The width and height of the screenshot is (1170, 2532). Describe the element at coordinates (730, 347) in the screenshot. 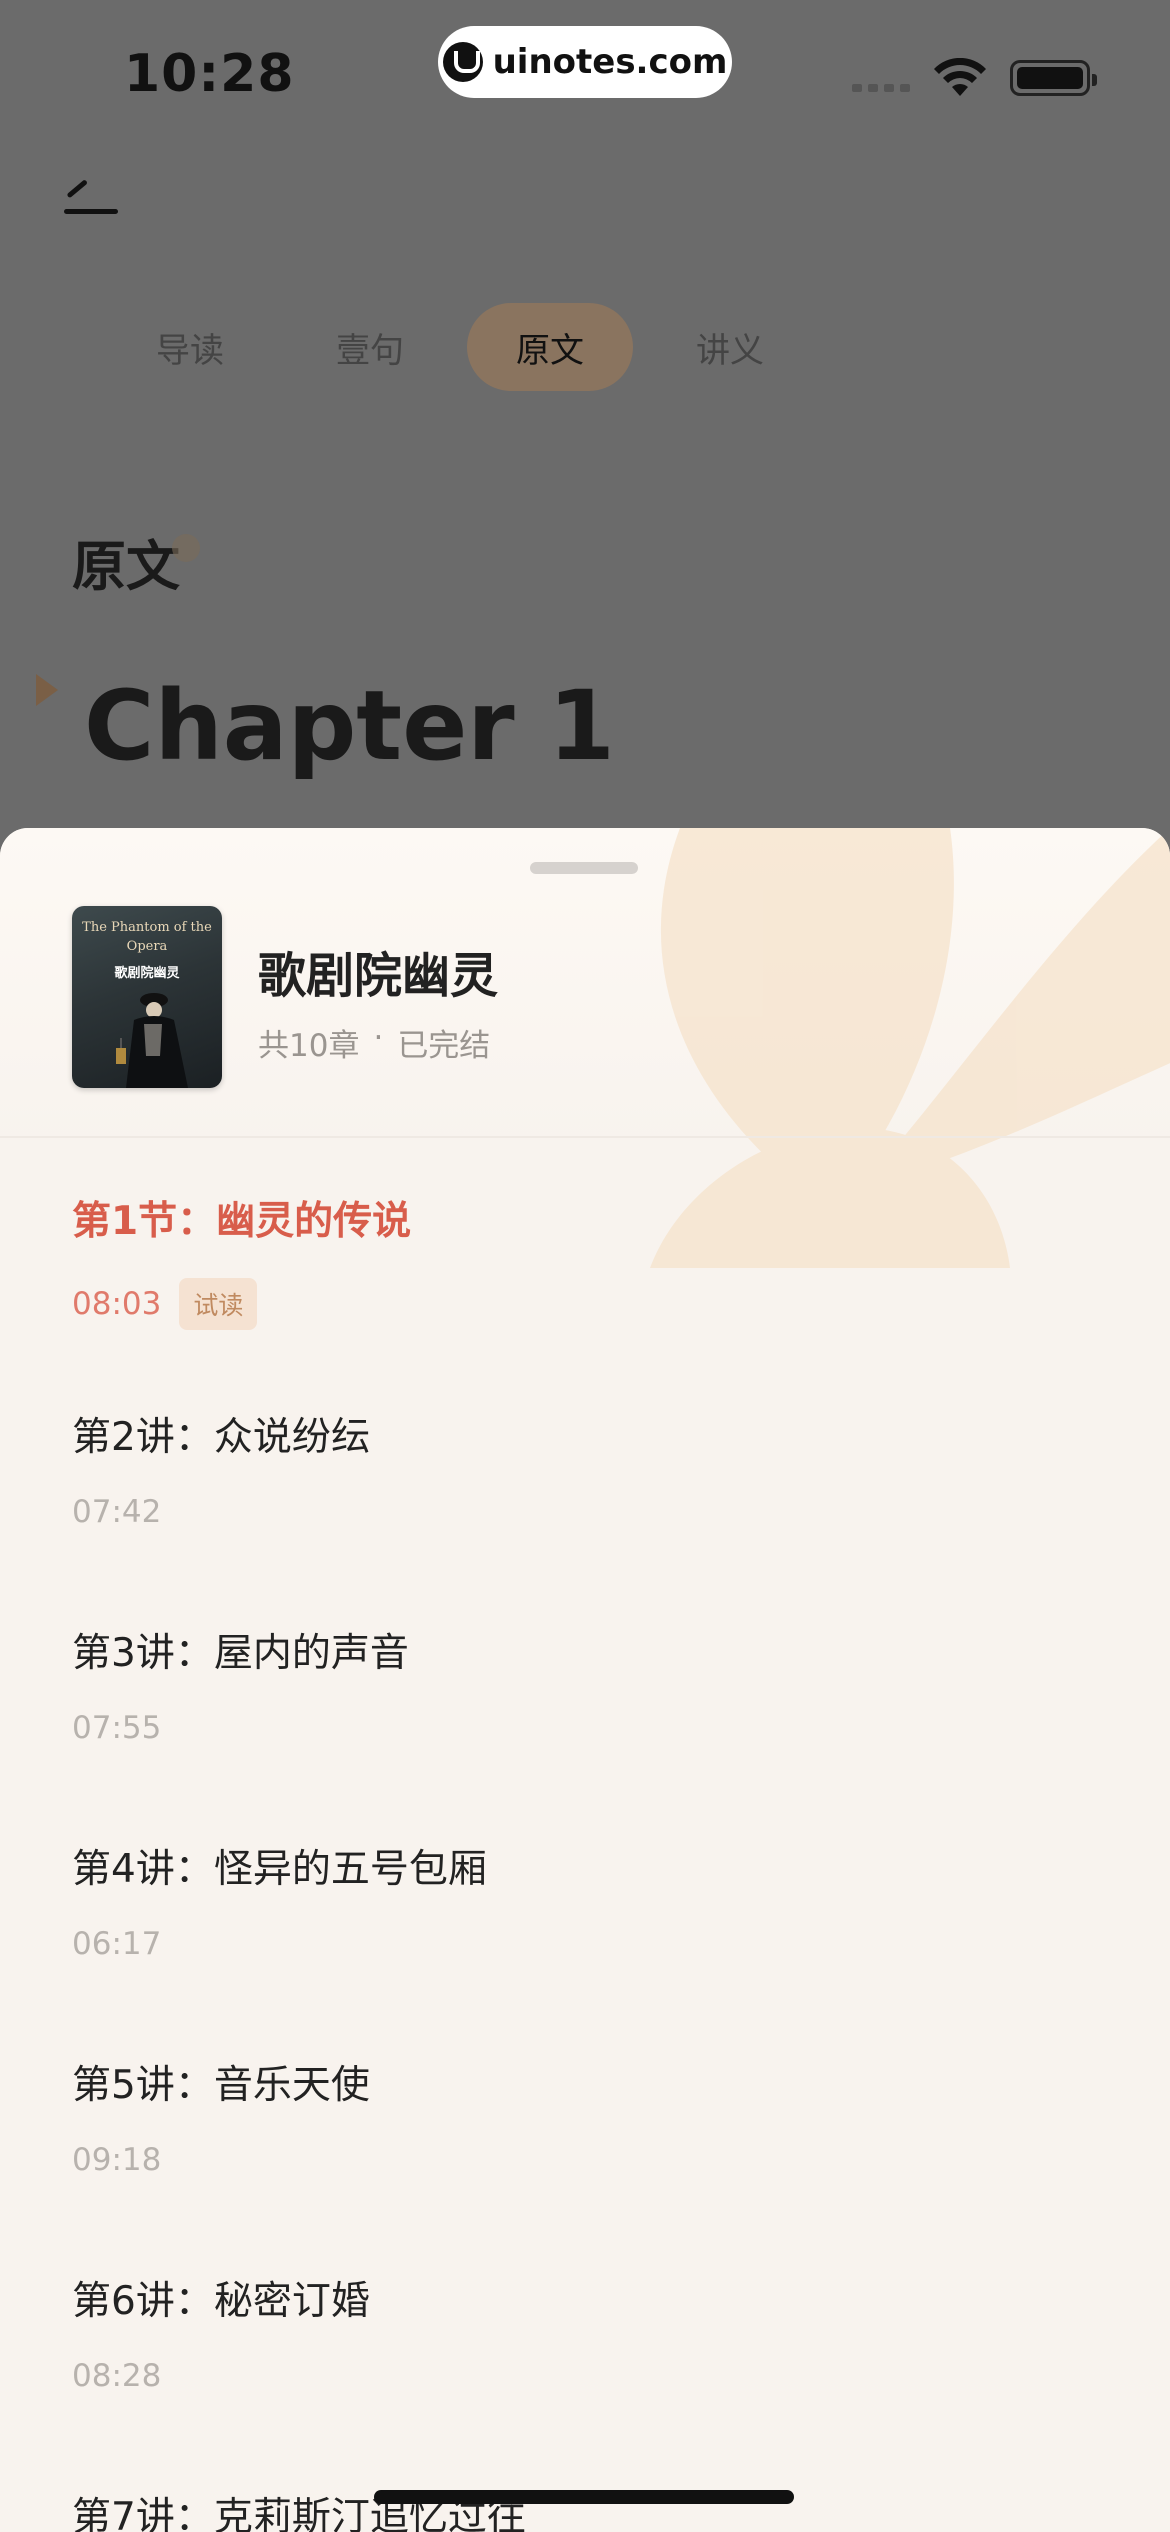

I see `tab-notes: 讲义` at that location.